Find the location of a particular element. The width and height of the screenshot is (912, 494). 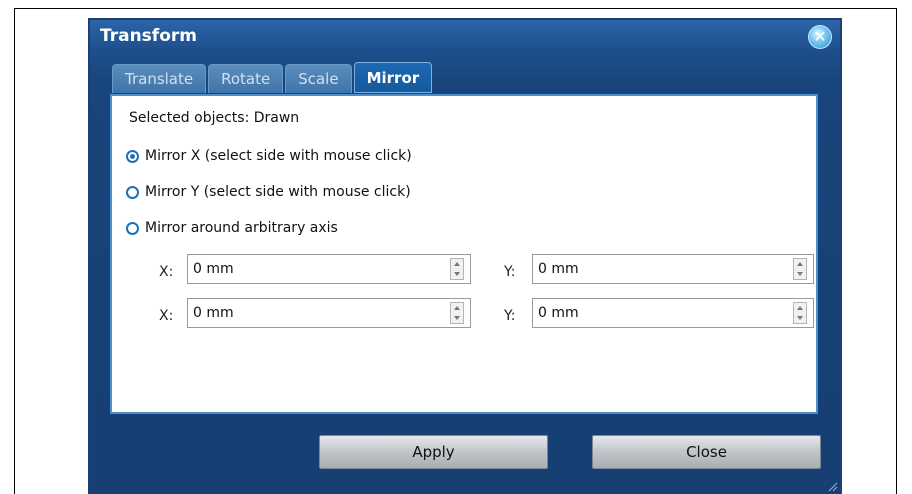

apply-button: Apply is located at coordinates (433, 452).